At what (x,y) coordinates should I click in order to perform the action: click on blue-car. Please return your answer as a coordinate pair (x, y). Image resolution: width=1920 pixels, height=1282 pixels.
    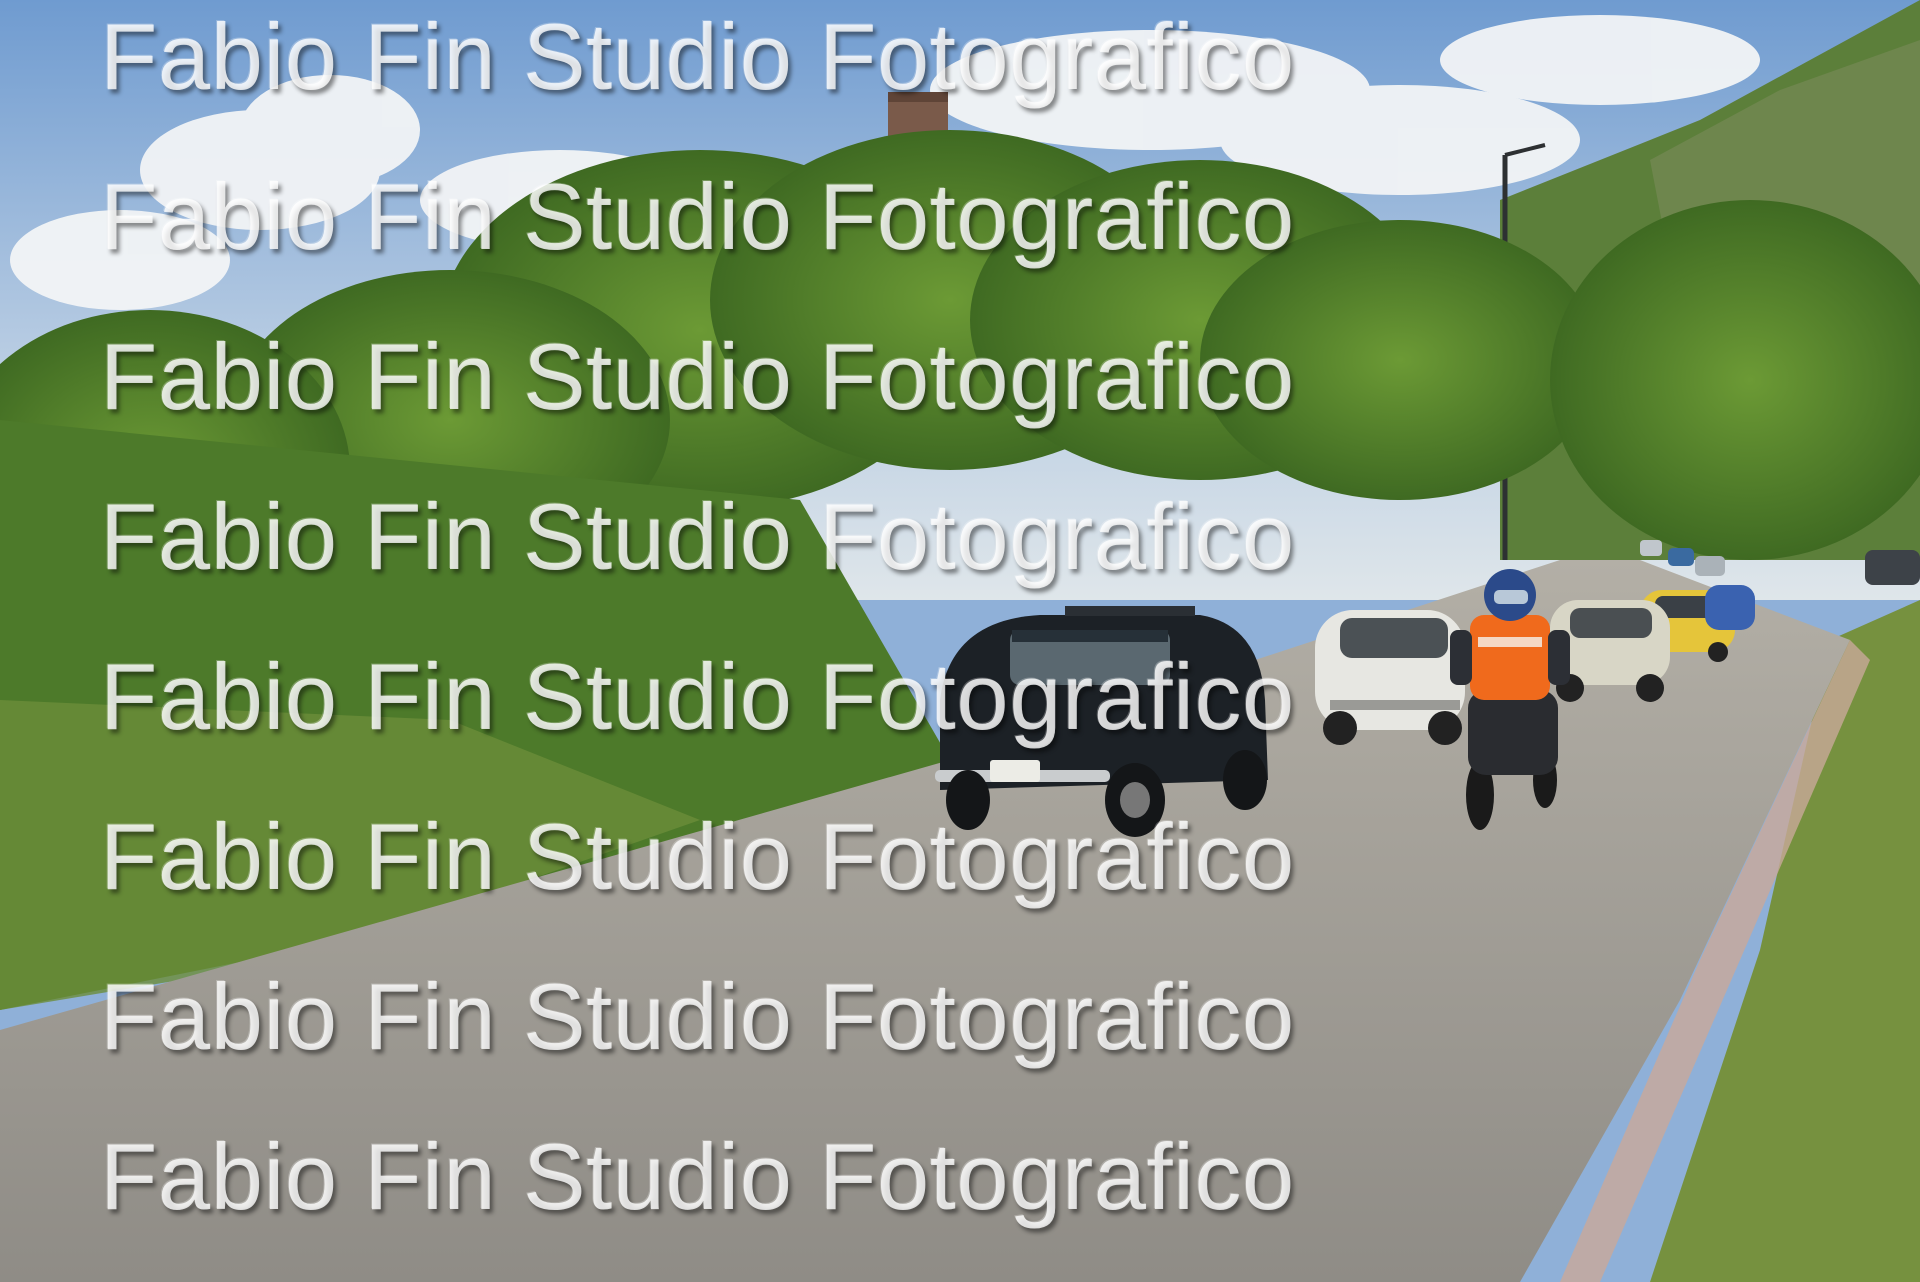
    Looking at the image, I should click on (1730, 607).